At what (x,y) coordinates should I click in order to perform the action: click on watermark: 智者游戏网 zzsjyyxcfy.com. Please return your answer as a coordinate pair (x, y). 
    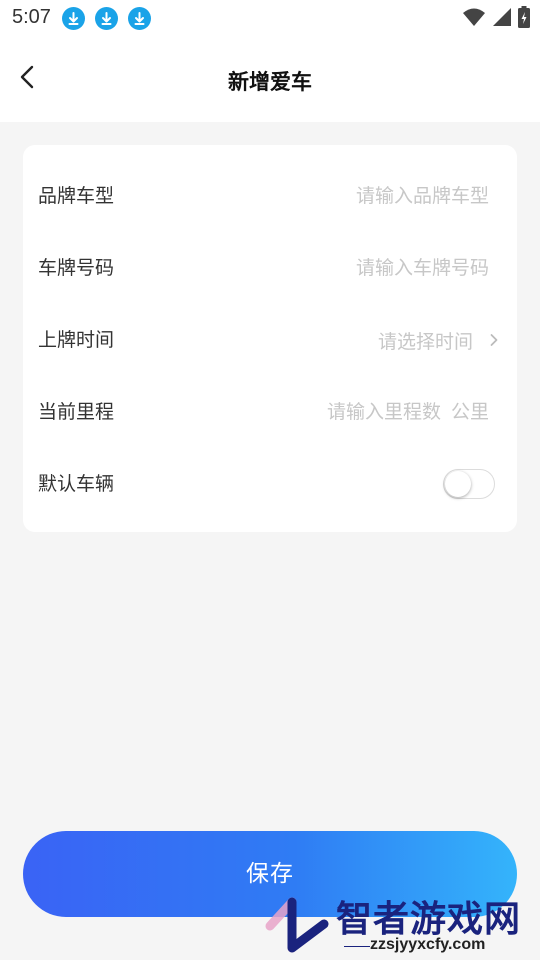
    Looking at the image, I should click on (401, 925).